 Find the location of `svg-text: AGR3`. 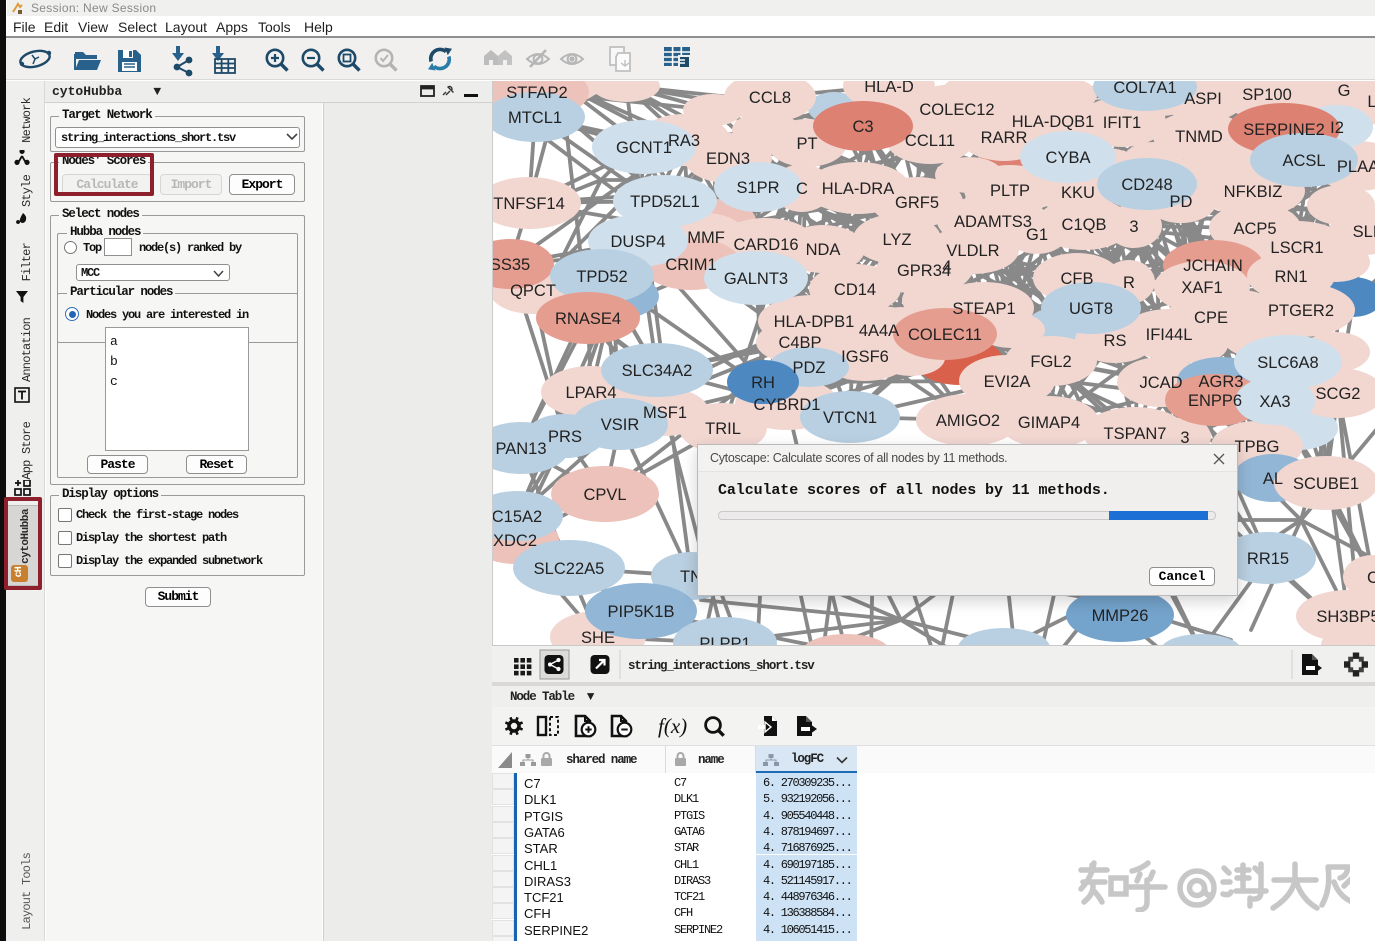

svg-text: AGR3 is located at coordinates (1221, 382).